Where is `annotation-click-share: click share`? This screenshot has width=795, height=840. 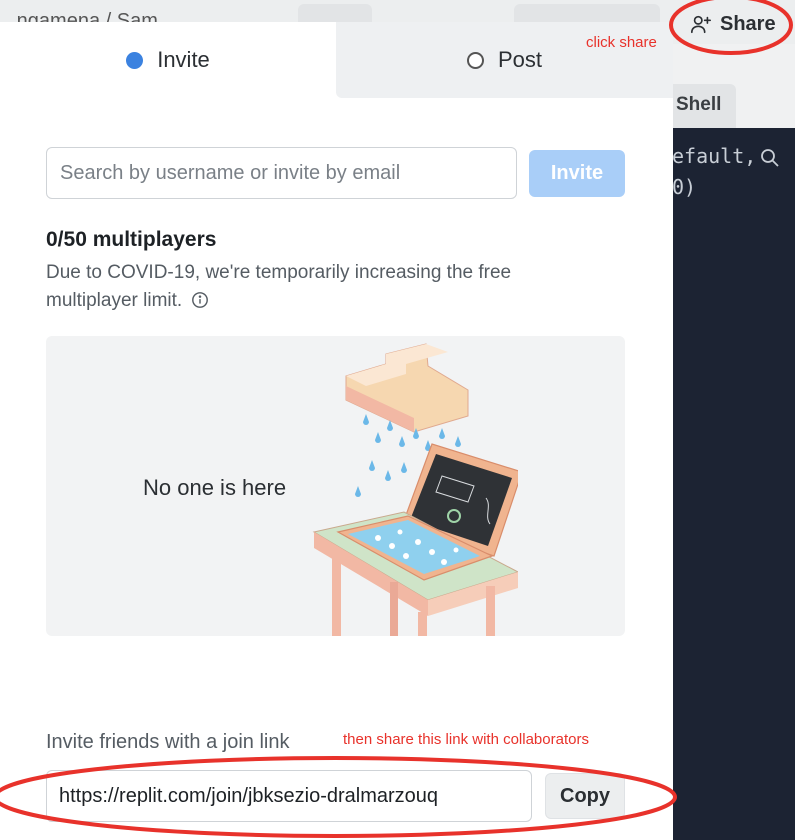
annotation-click-share: click share is located at coordinates (621, 42).